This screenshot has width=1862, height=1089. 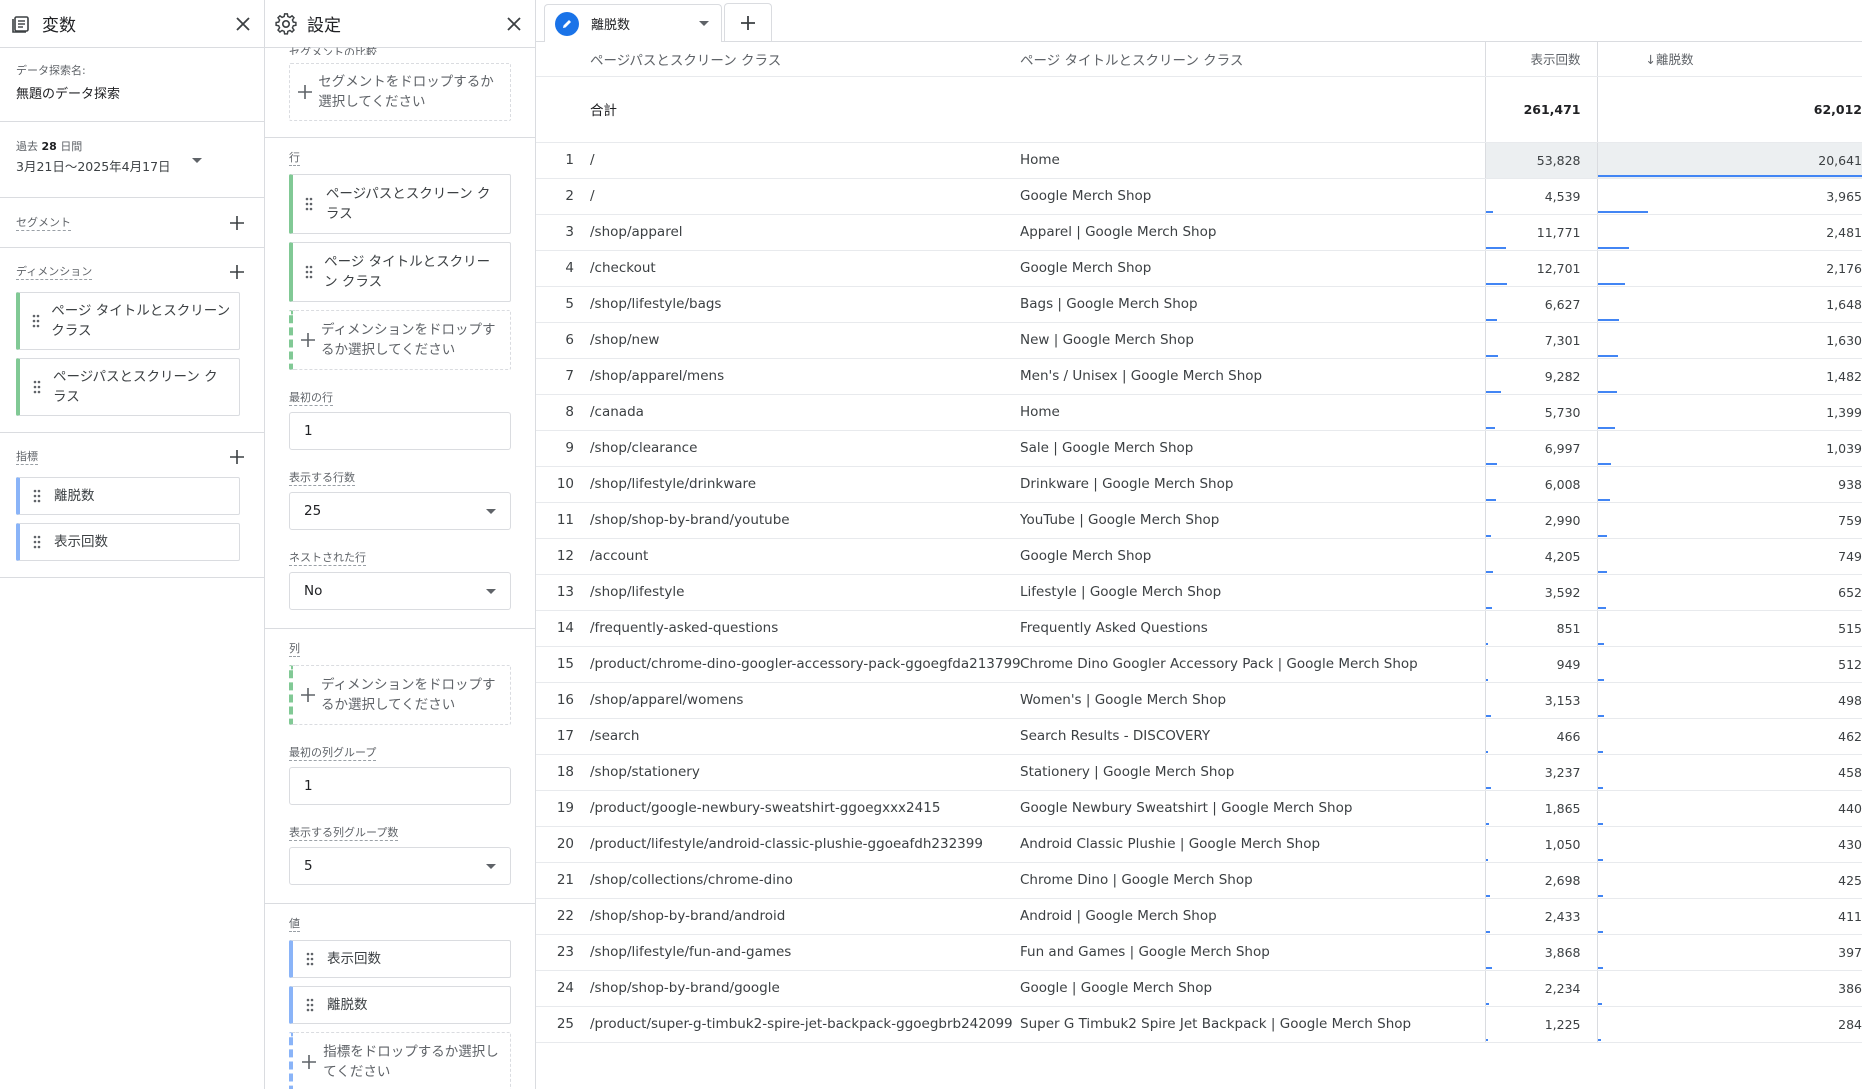 I want to click on cell-views: 1,050, so click(x=1540, y=844).